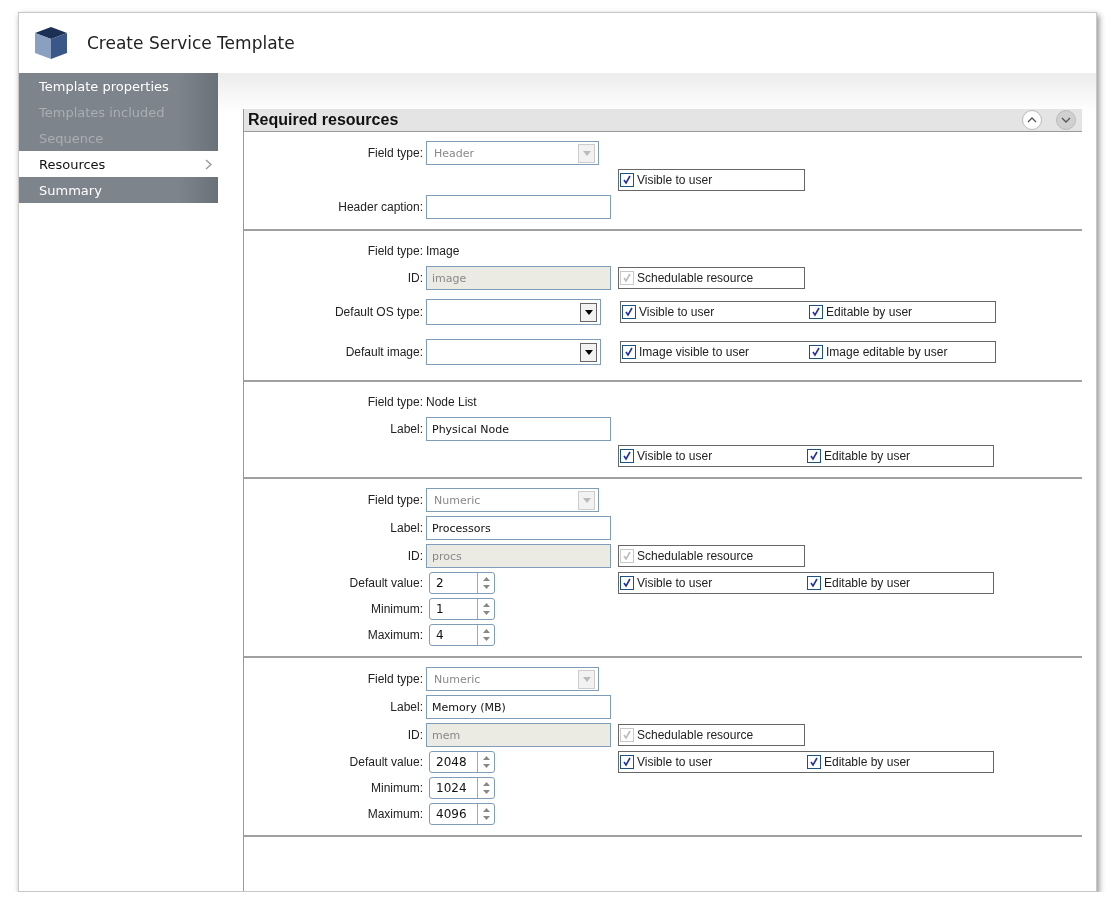 The height and width of the screenshot is (910, 1119). I want to click on chevron-right-icon, so click(208, 164).